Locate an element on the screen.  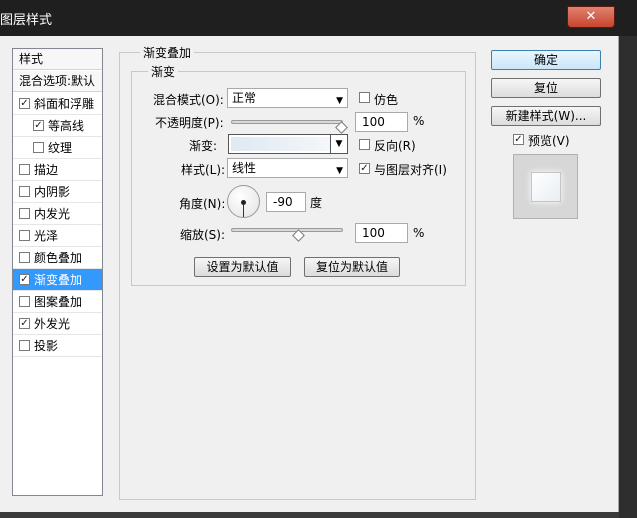
close-icon: ✕ is located at coordinates (591, 16).